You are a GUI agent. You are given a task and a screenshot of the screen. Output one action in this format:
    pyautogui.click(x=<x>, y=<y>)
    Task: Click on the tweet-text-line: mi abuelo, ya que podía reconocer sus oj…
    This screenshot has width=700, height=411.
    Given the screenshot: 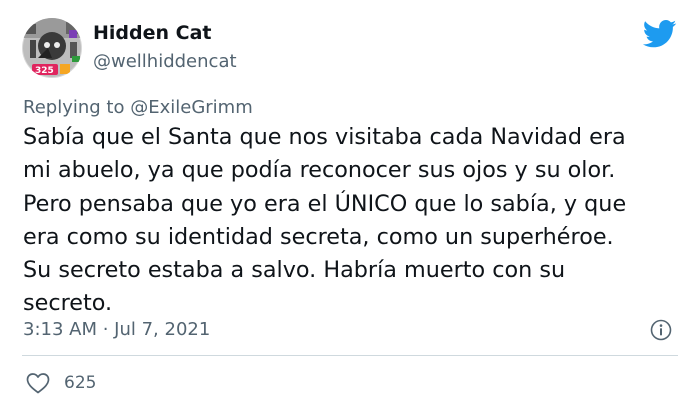 What is the action you would take?
    pyautogui.click(x=319, y=170)
    